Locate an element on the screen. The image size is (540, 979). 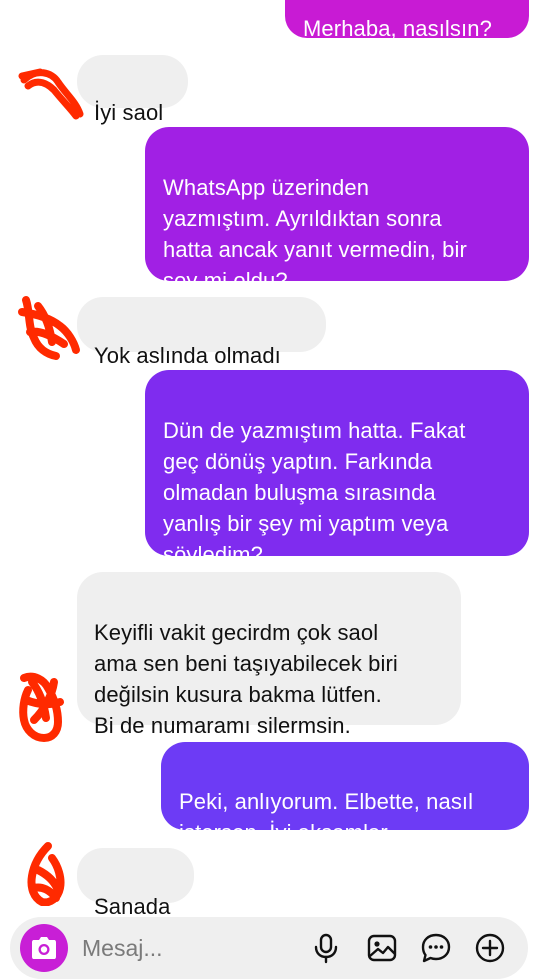
message-text: Yok aslında olmadı is located at coordinates (187, 355).